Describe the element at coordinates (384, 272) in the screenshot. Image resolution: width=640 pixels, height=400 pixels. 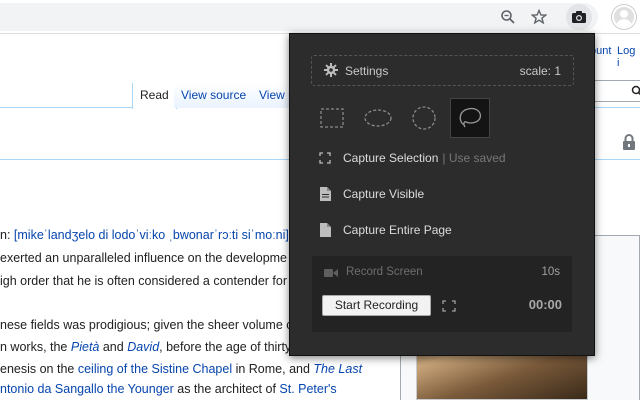
I see `record-screen-label: Record Screen` at that location.